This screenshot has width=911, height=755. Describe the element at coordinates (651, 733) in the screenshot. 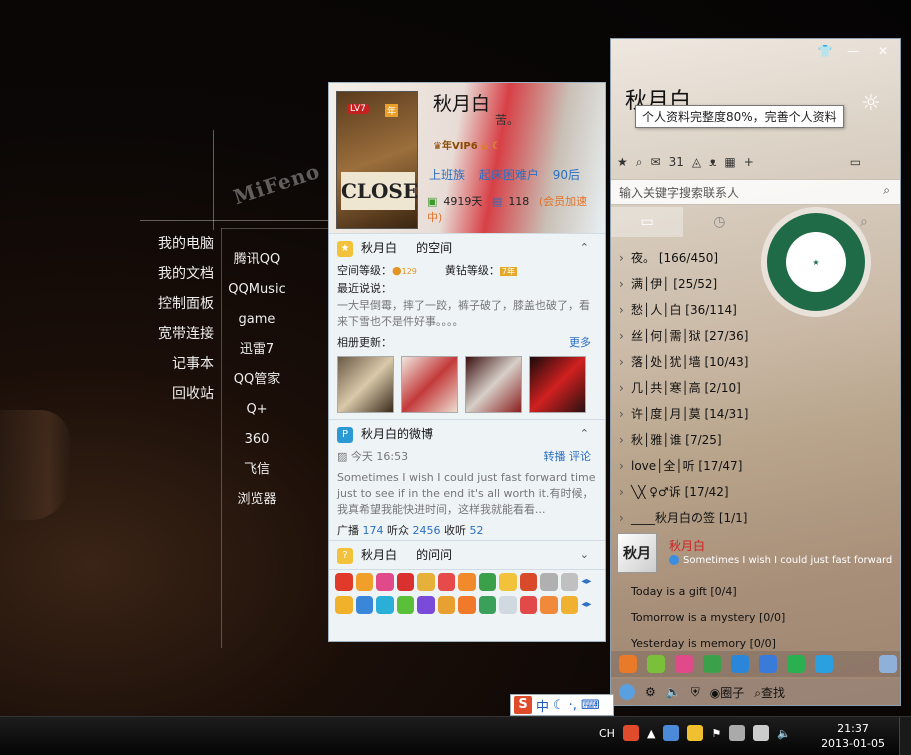

I see `tray-expand-icon: ▲` at that location.